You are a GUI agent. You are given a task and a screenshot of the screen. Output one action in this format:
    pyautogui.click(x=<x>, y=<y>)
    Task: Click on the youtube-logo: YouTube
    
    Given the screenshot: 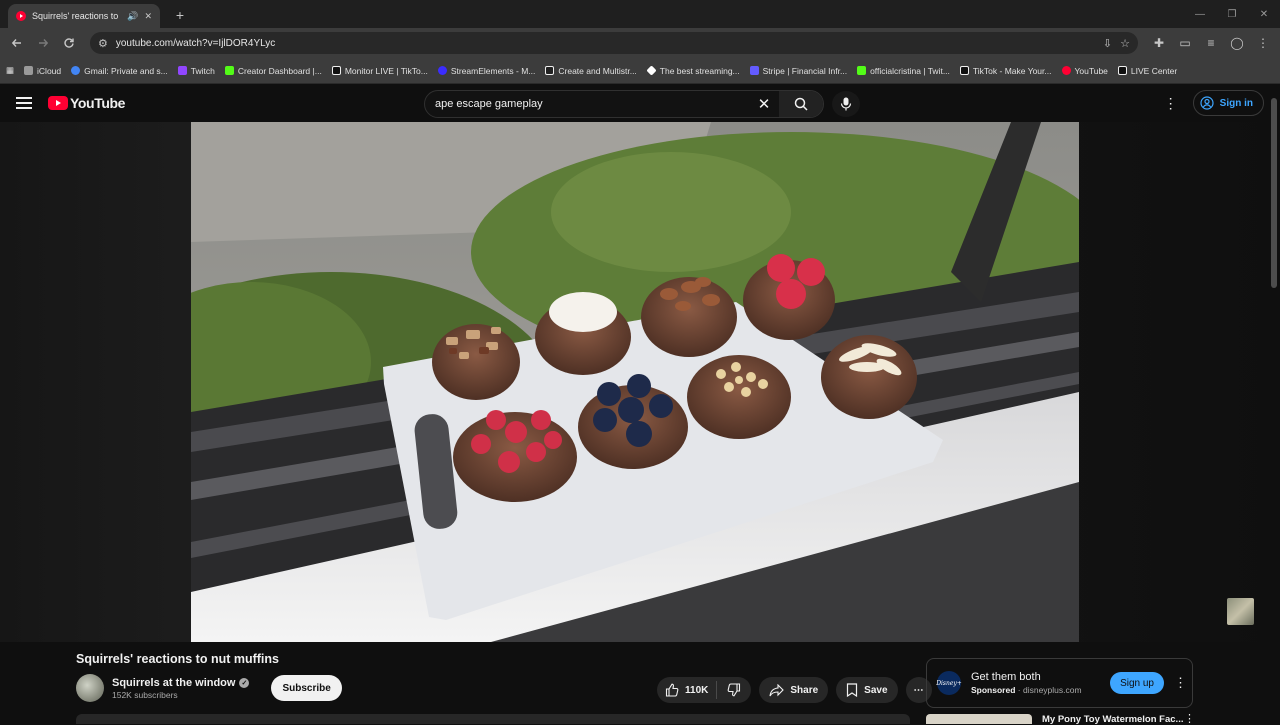 What is the action you would take?
    pyautogui.click(x=86, y=103)
    